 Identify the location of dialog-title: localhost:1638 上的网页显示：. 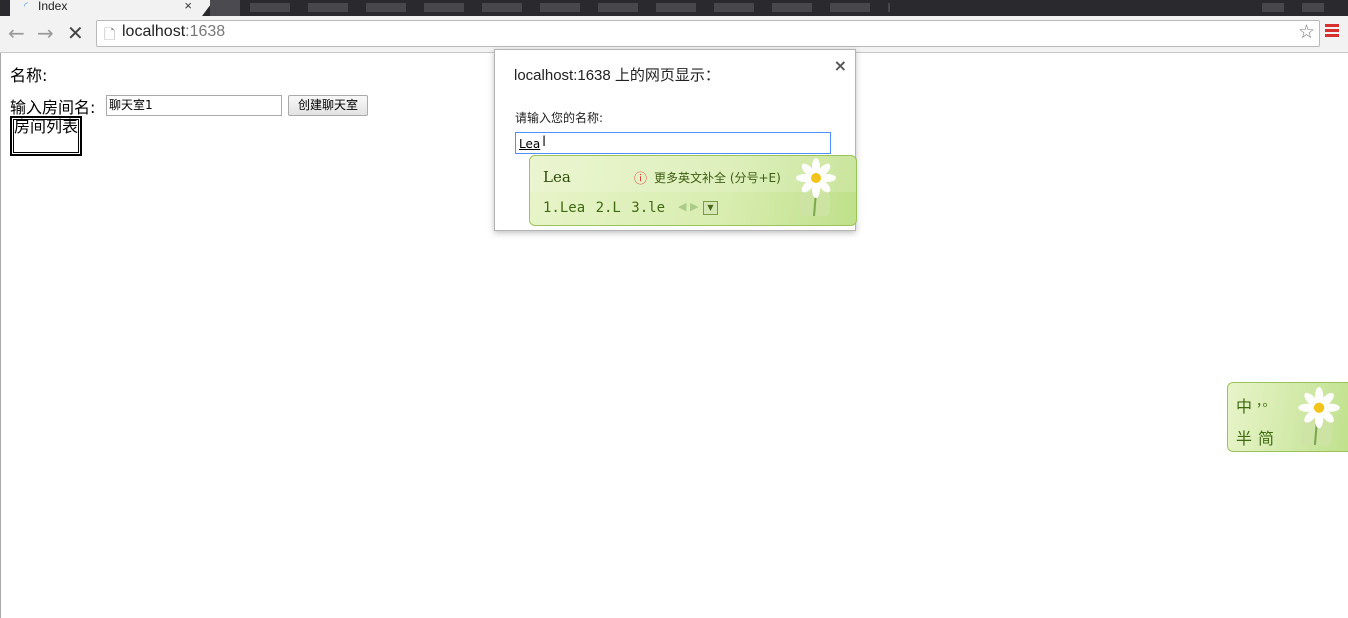
(617, 75).